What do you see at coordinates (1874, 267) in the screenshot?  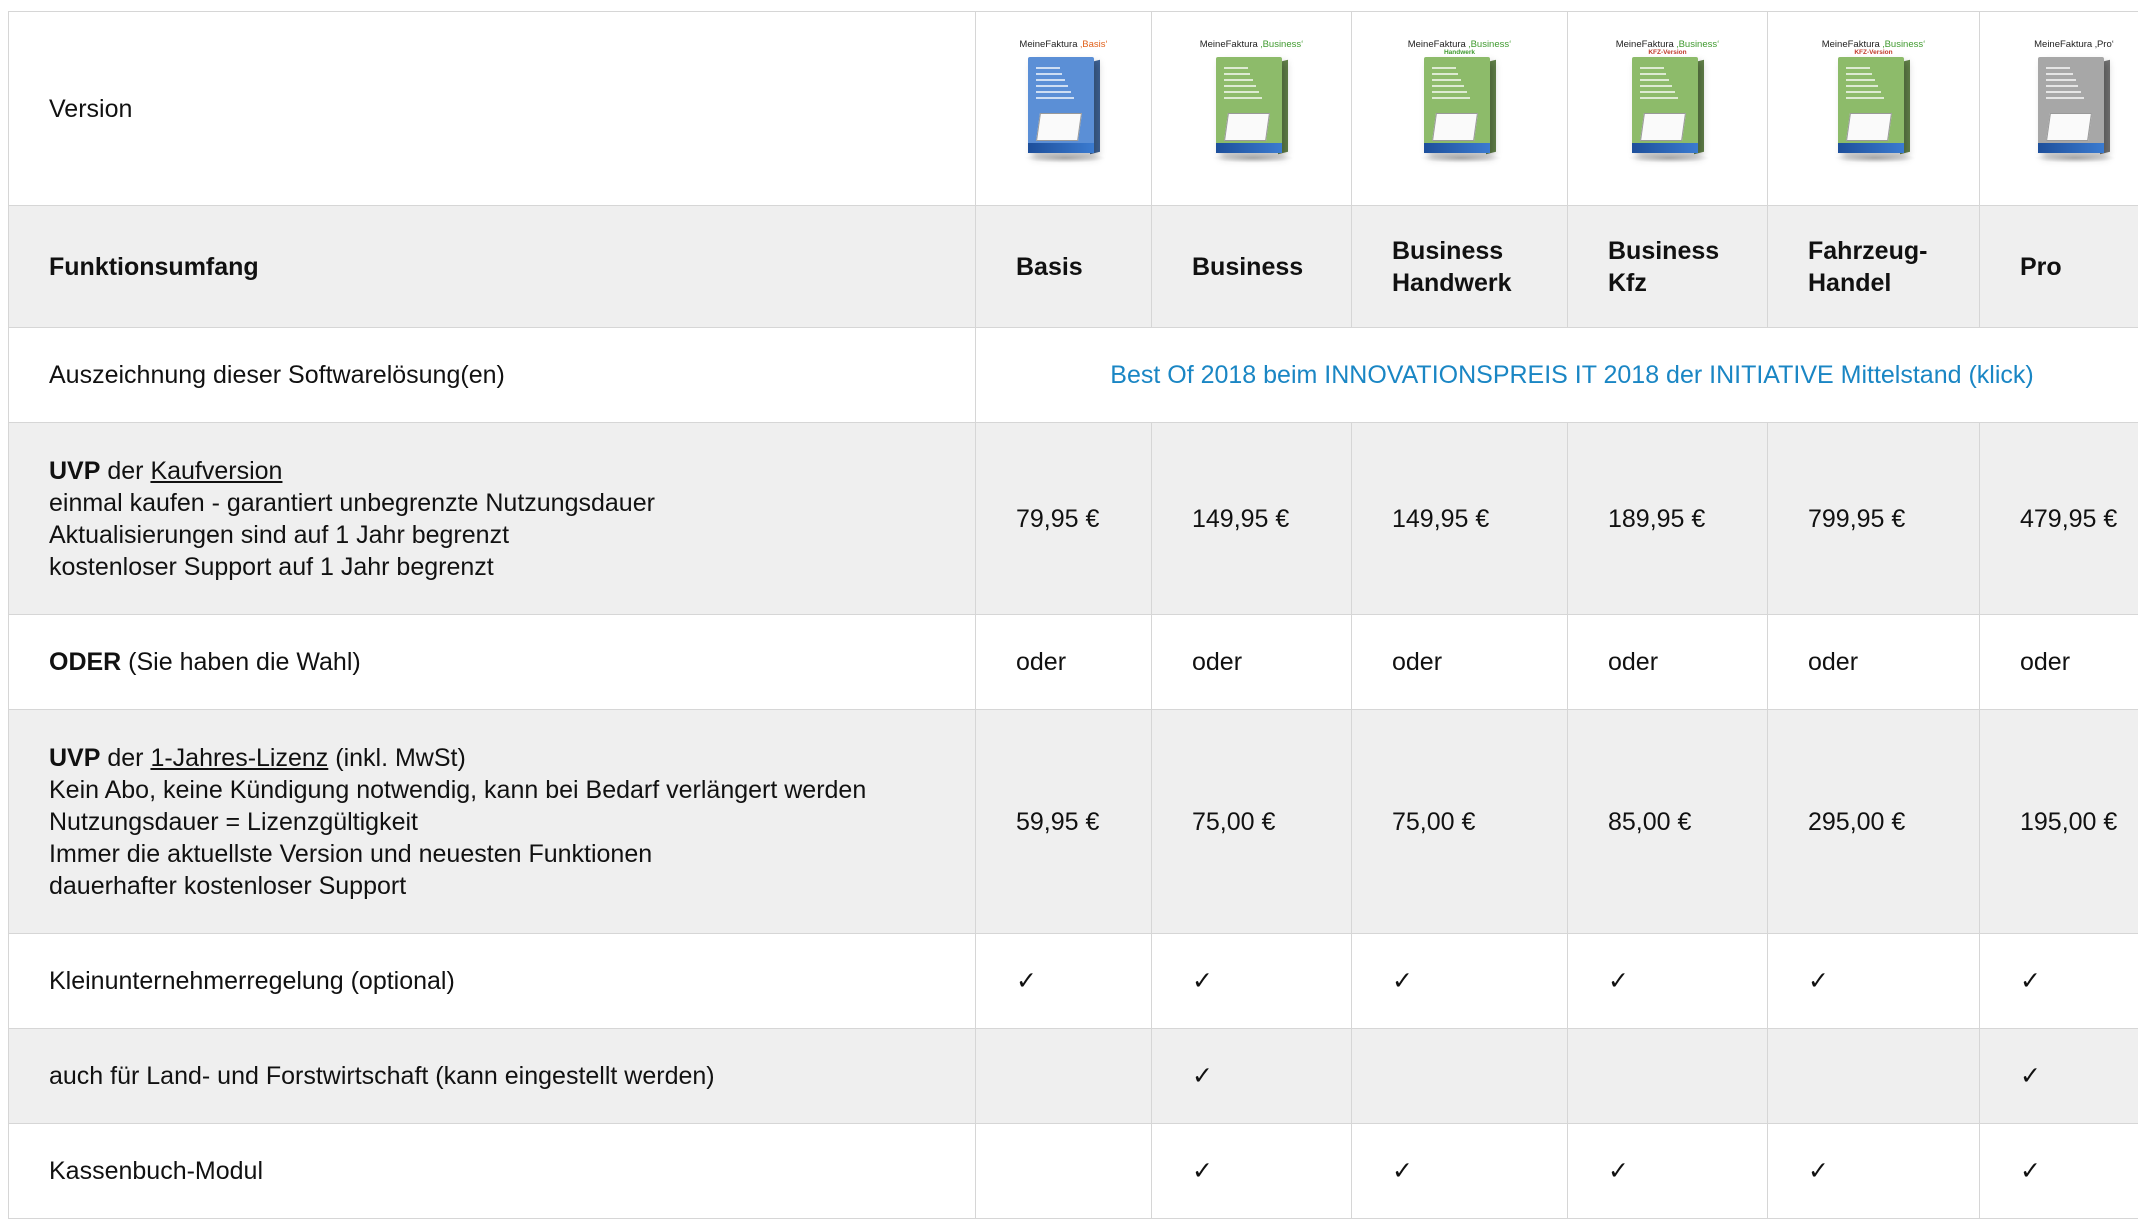 I see `column-header-fahrzeug-handel: Fahrzeug-Handel` at bounding box center [1874, 267].